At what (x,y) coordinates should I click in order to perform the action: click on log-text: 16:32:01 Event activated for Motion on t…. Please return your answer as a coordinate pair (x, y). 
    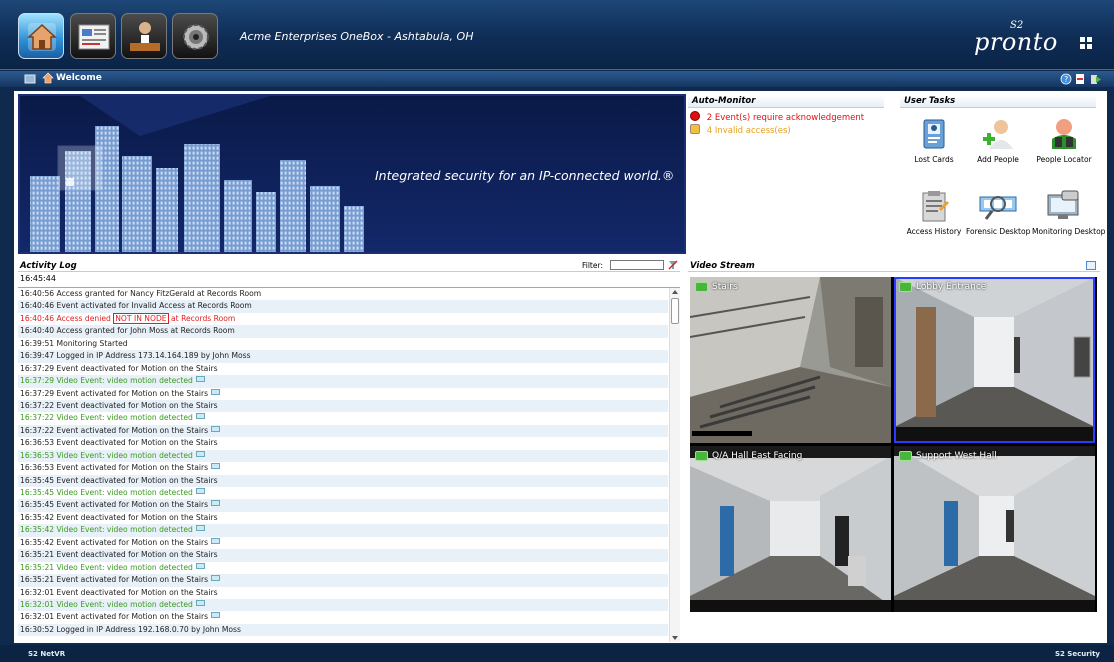
    Looking at the image, I should click on (114, 617).